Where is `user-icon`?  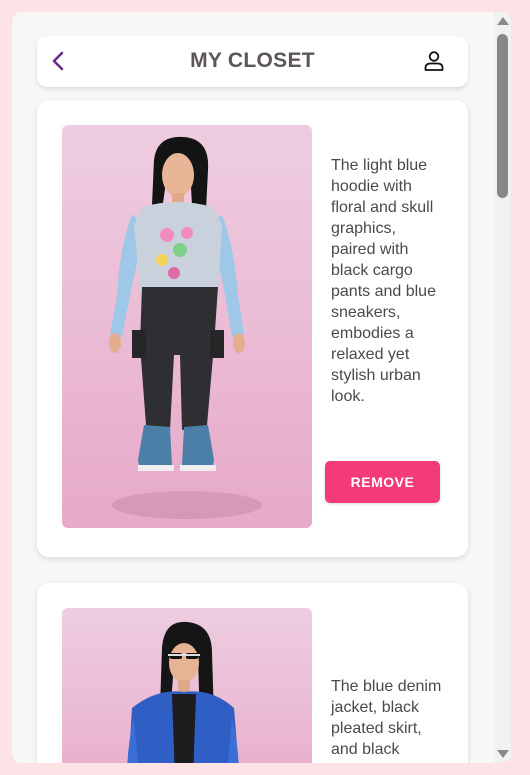
user-icon is located at coordinates (434, 61).